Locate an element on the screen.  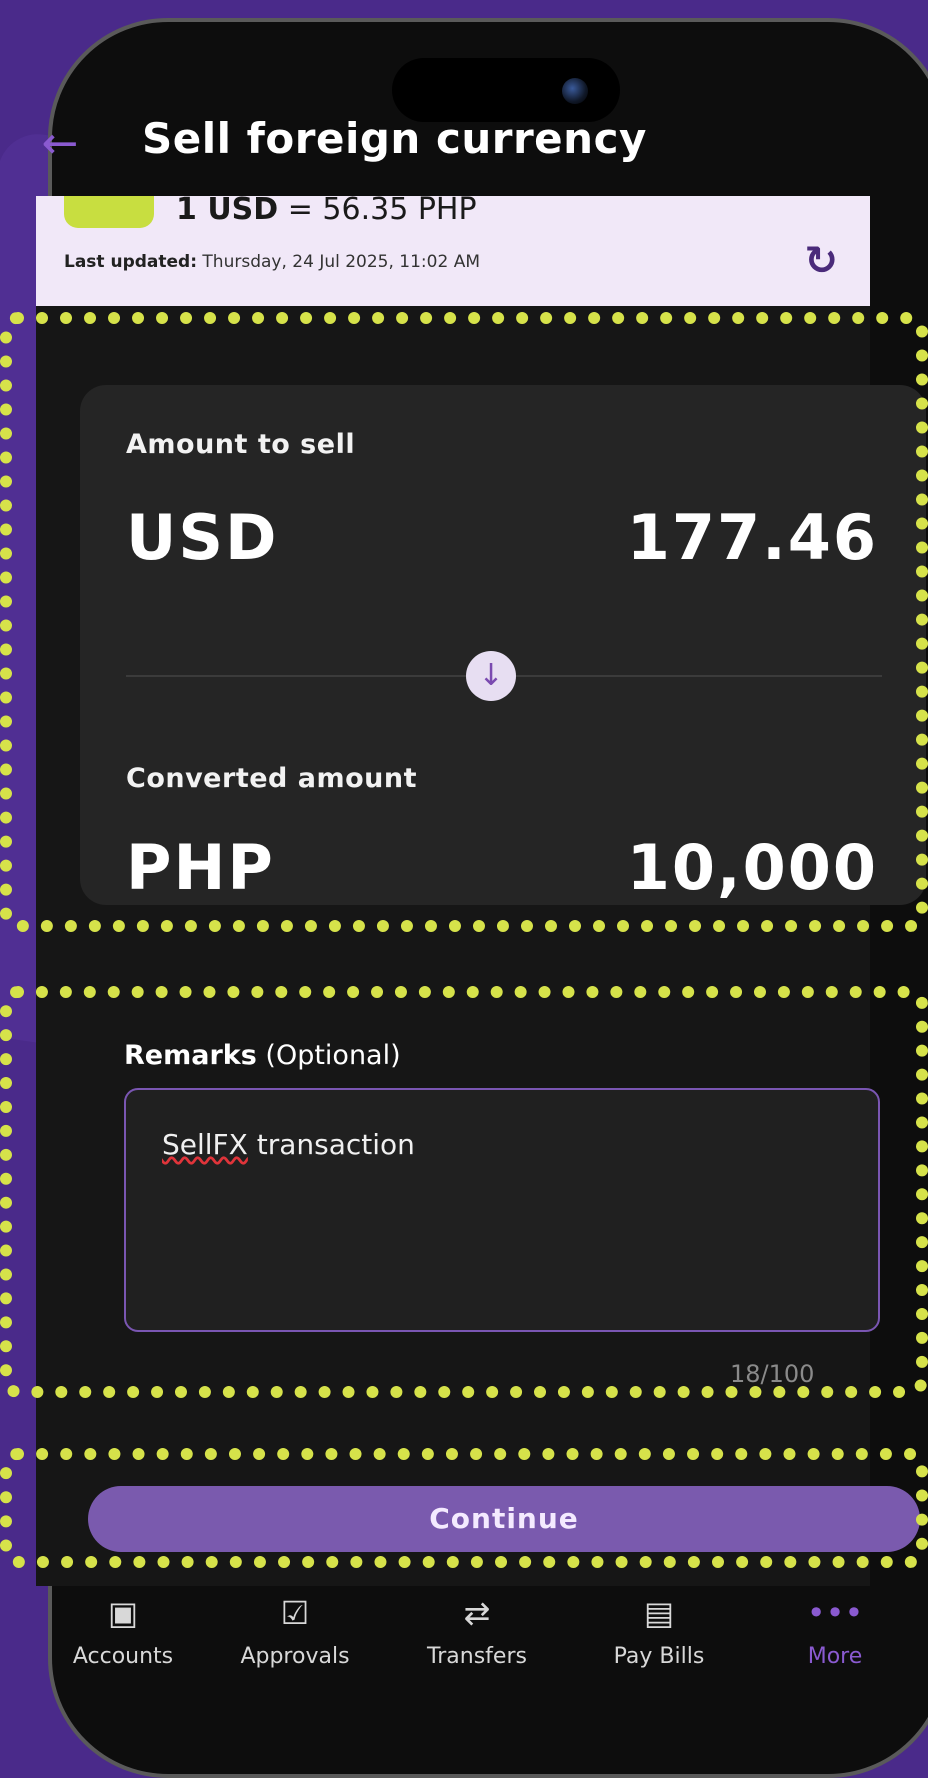
nav-label: More is located at coordinates (835, 1656).